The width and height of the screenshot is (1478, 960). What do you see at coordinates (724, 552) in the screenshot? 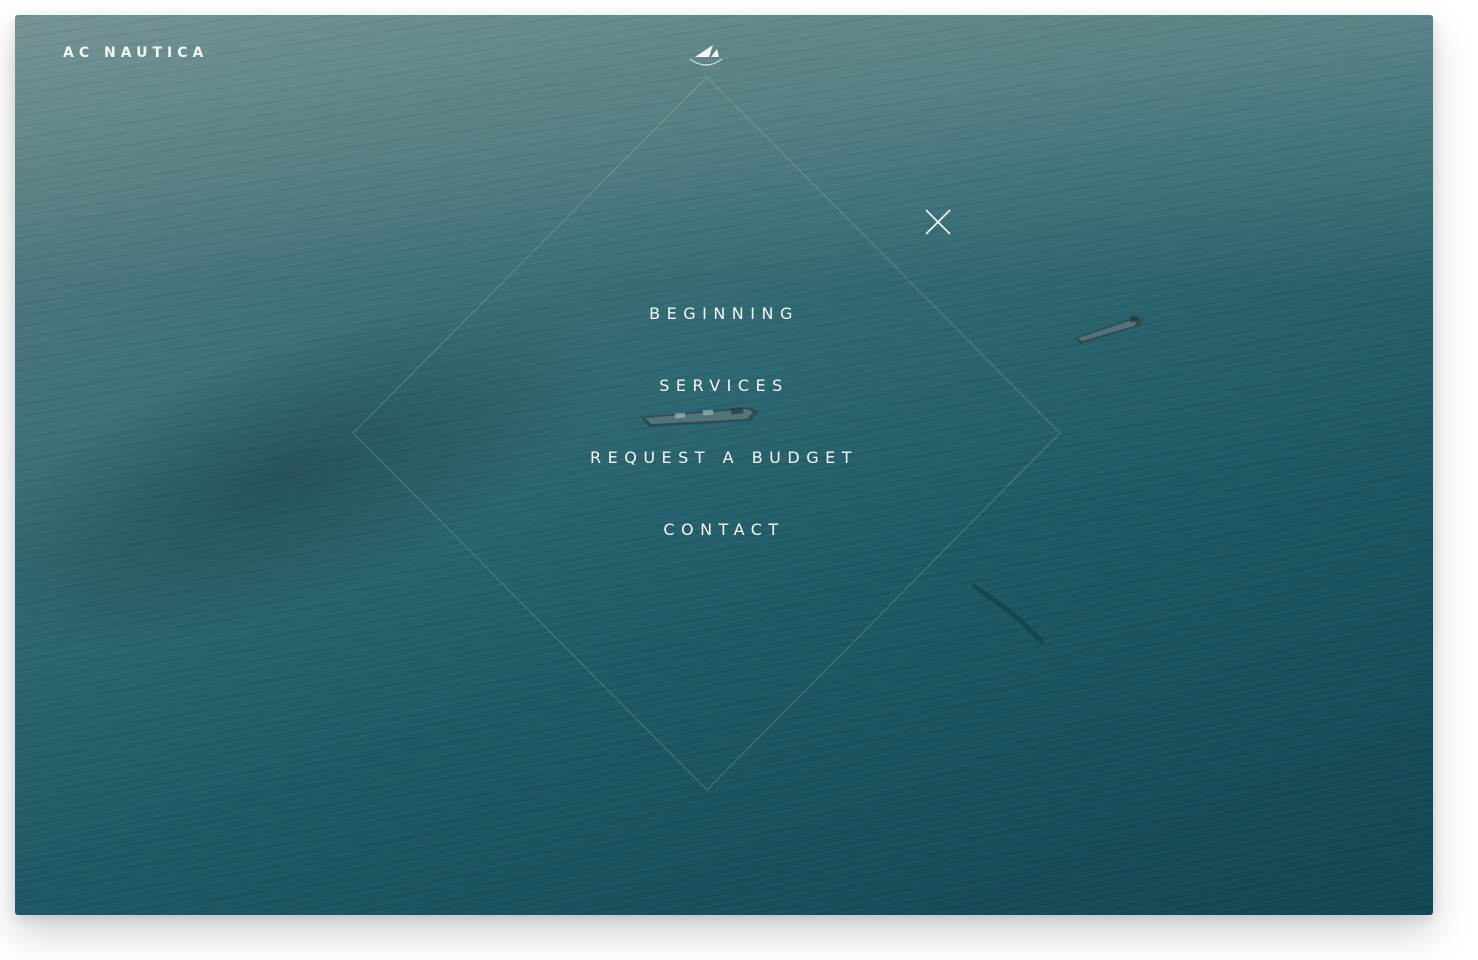
I see `menu-item-contact: CONTACT` at bounding box center [724, 552].